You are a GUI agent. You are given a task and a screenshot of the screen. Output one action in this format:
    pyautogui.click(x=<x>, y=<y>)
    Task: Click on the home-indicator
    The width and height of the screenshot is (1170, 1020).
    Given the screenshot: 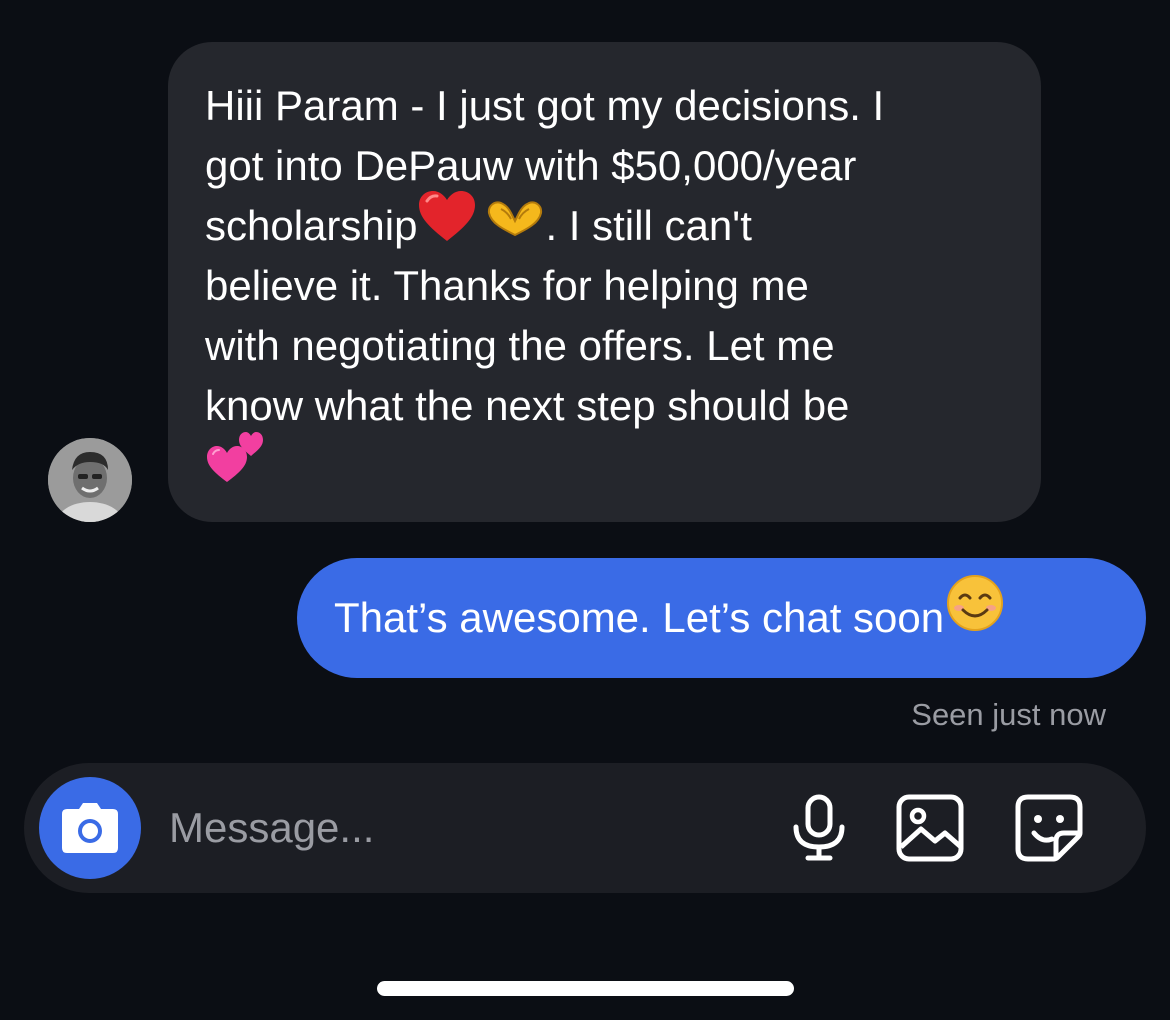 What is the action you would take?
    pyautogui.click(x=585, y=988)
    